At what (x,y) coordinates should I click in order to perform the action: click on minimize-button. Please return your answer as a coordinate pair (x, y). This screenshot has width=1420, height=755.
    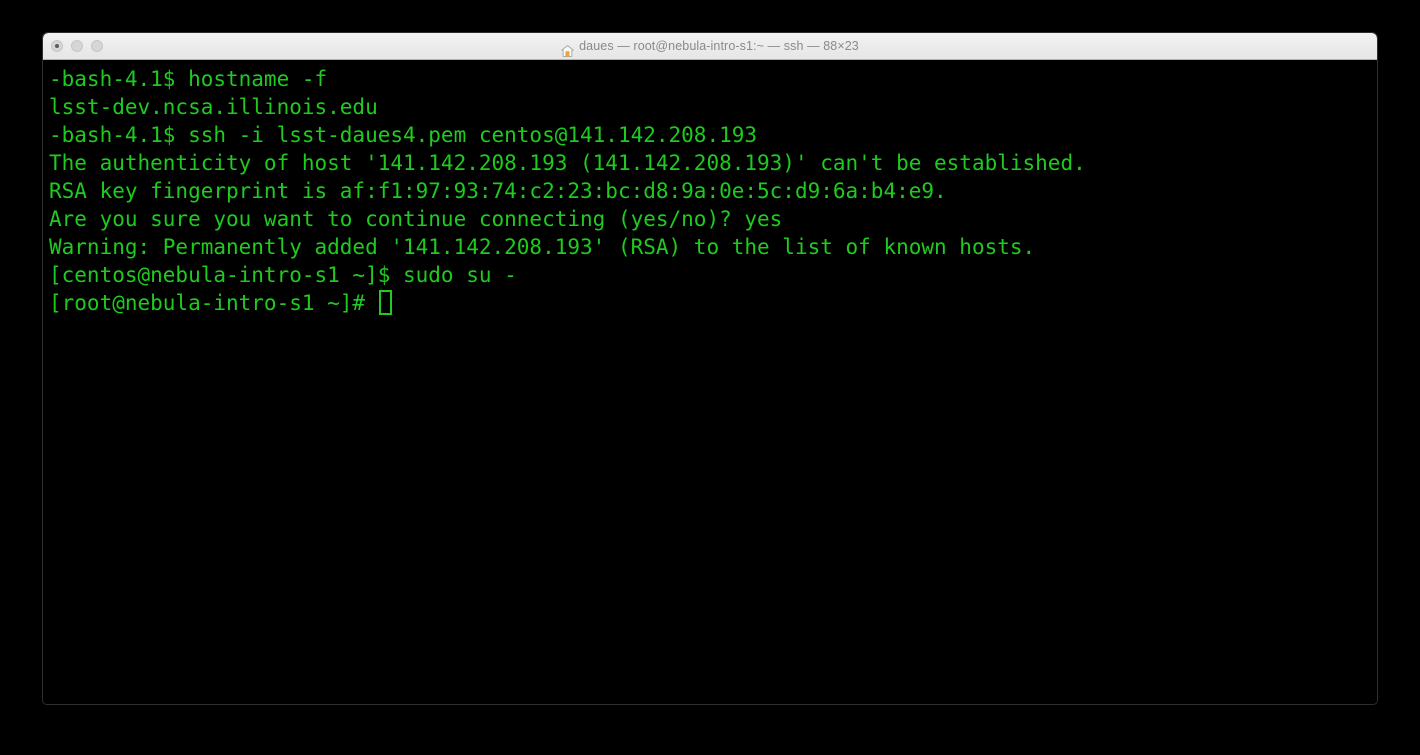
    Looking at the image, I should click on (77, 46).